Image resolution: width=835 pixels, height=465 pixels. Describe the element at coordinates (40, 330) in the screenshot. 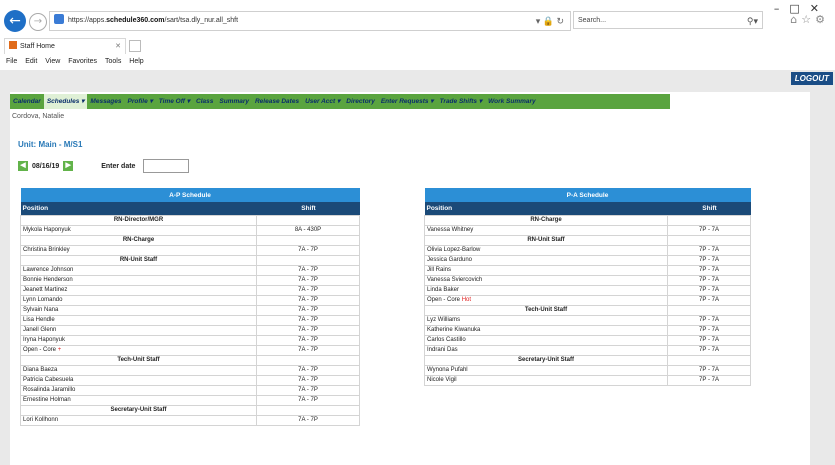

I see `staff-name: Janell Glenn` at that location.